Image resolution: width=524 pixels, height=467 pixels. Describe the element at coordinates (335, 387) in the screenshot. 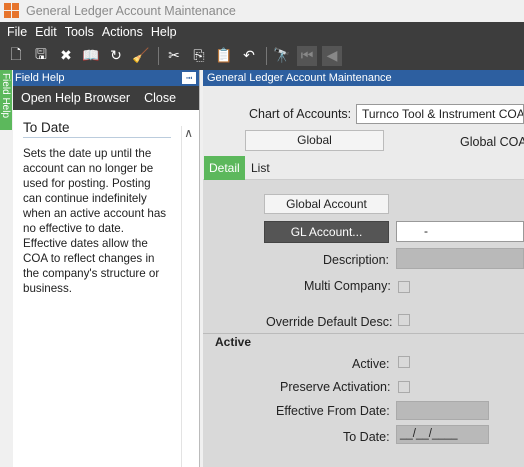

I see `preserve-activation-label: Preserve Activation:` at that location.